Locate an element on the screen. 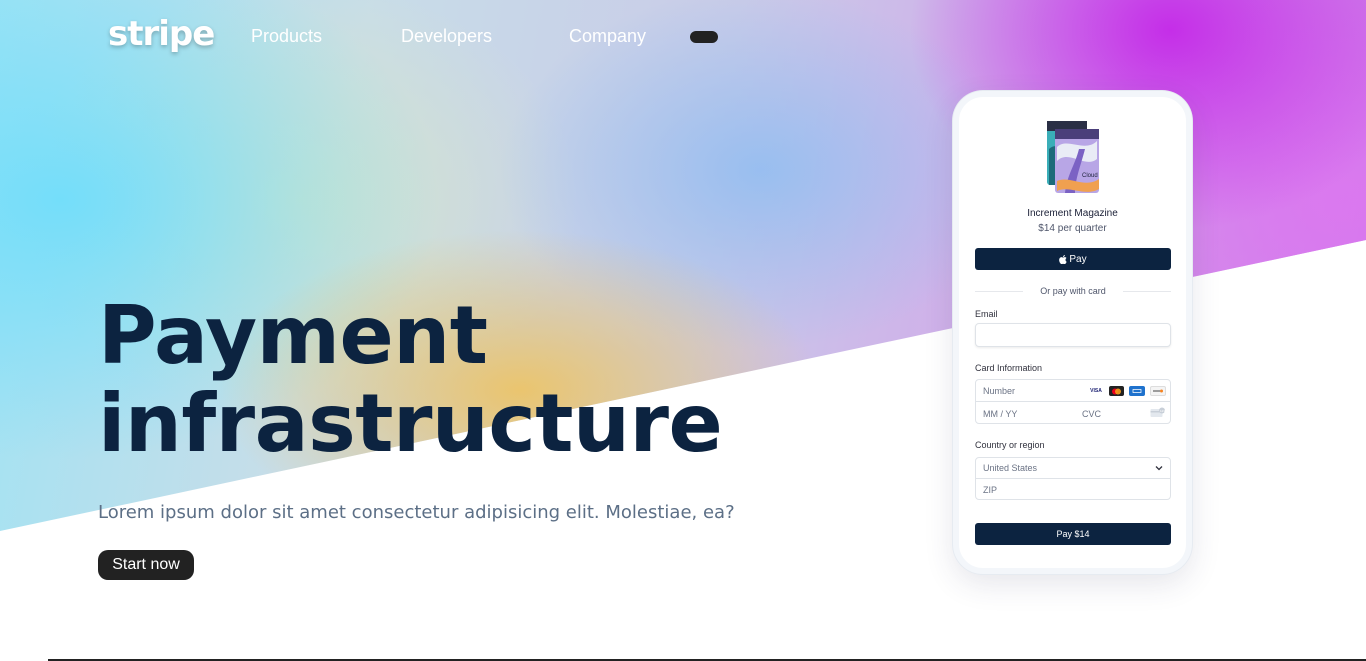 This screenshot has width=1366, height=661. apple-pay-label: Pay is located at coordinates (1078, 259).